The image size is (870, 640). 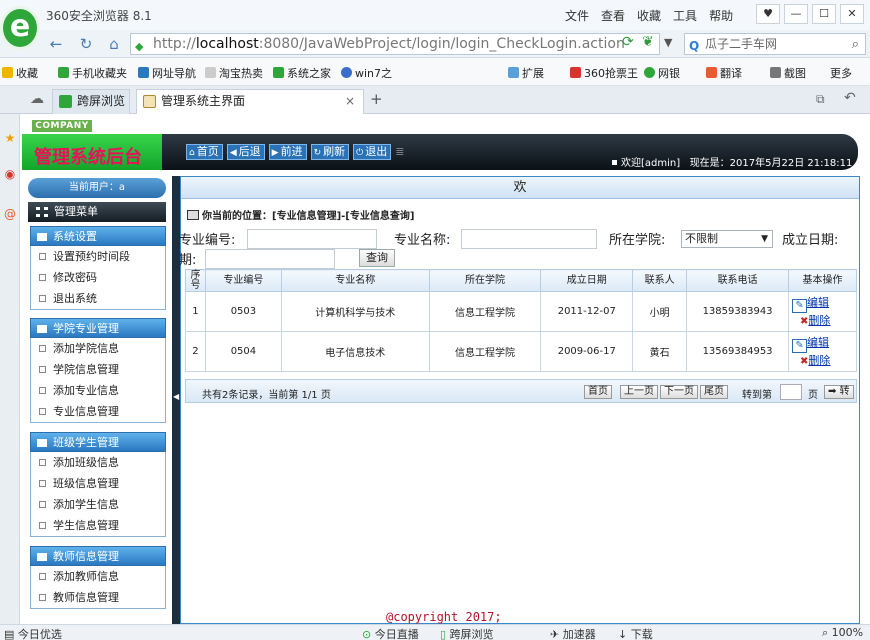 What do you see at coordinates (613, 15) in the screenshot?
I see `menu-view: 查看` at bounding box center [613, 15].